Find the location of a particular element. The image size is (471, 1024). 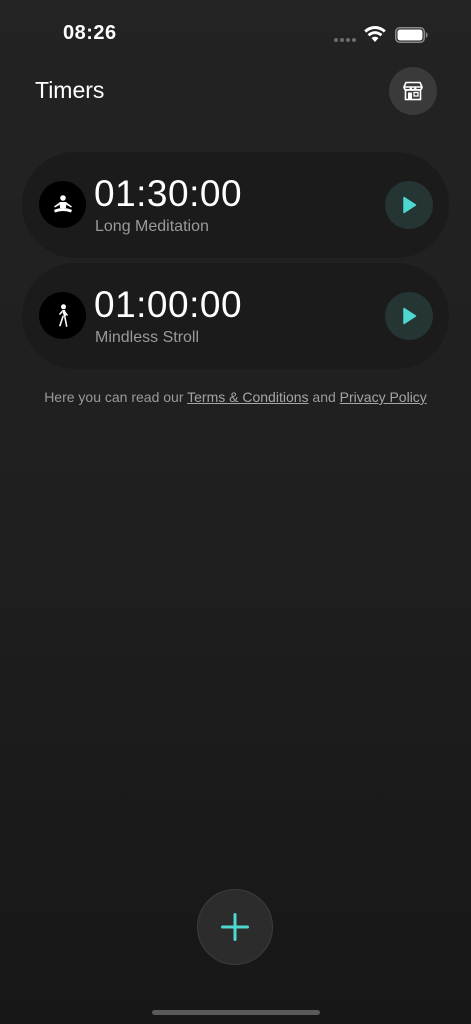

store-icon is located at coordinates (413, 91).